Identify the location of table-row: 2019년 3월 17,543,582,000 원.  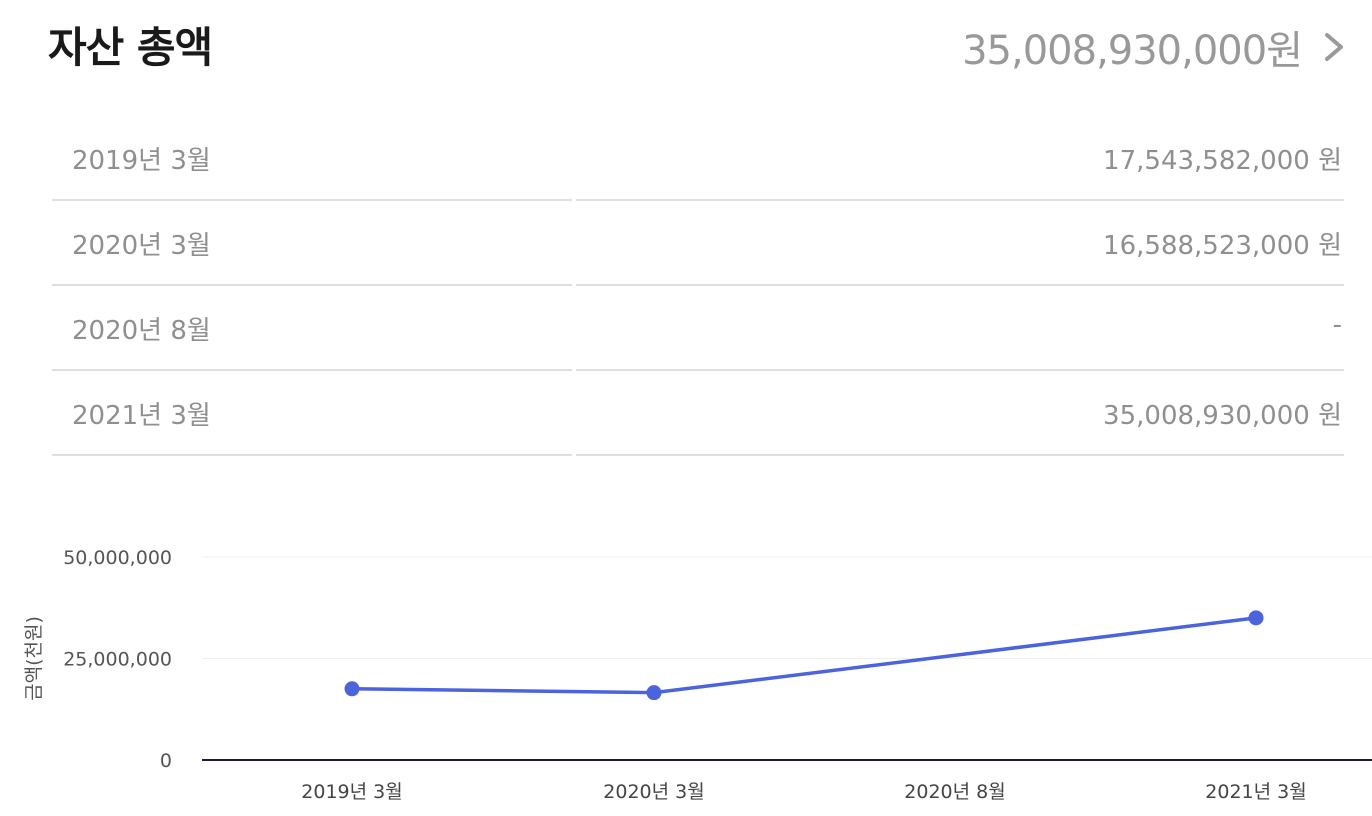
(698, 158).